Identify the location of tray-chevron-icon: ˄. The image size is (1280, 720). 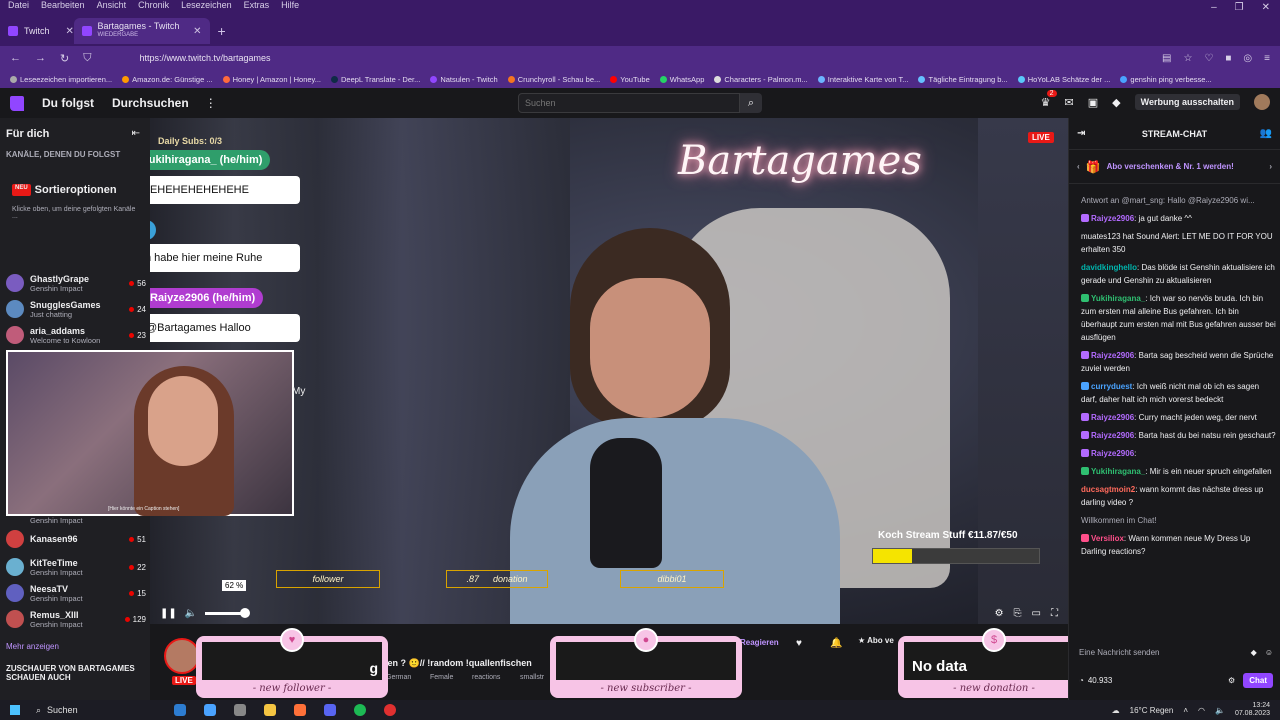
(1185, 710).